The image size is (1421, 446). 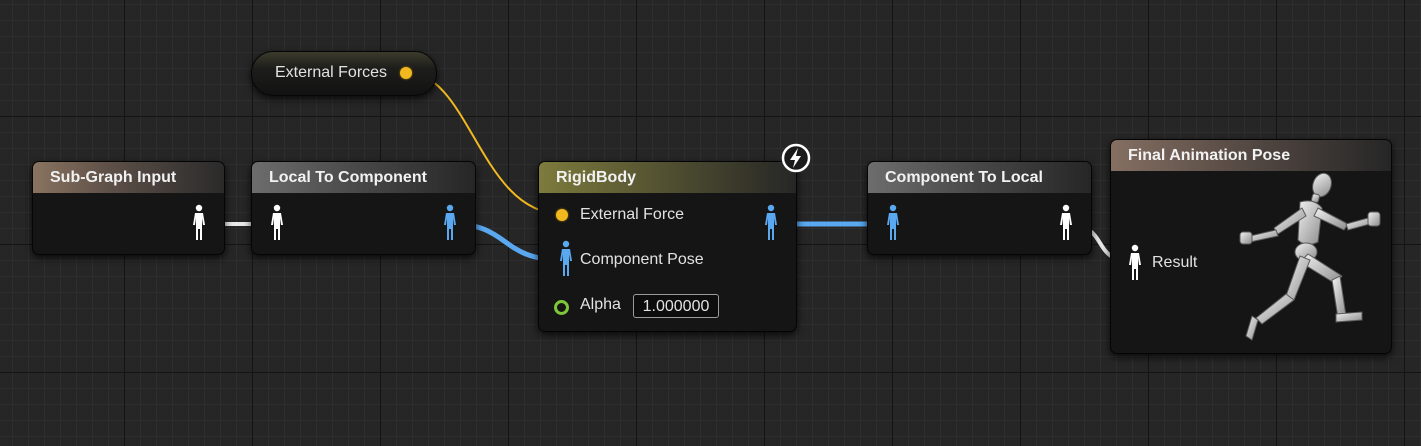 I want to click on component-pose-label: Component Pose, so click(x=642, y=259).